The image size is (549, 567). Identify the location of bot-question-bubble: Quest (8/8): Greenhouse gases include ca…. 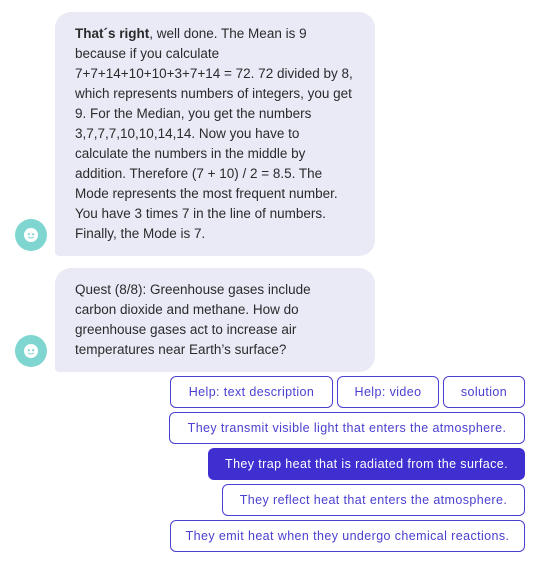
(215, 320).